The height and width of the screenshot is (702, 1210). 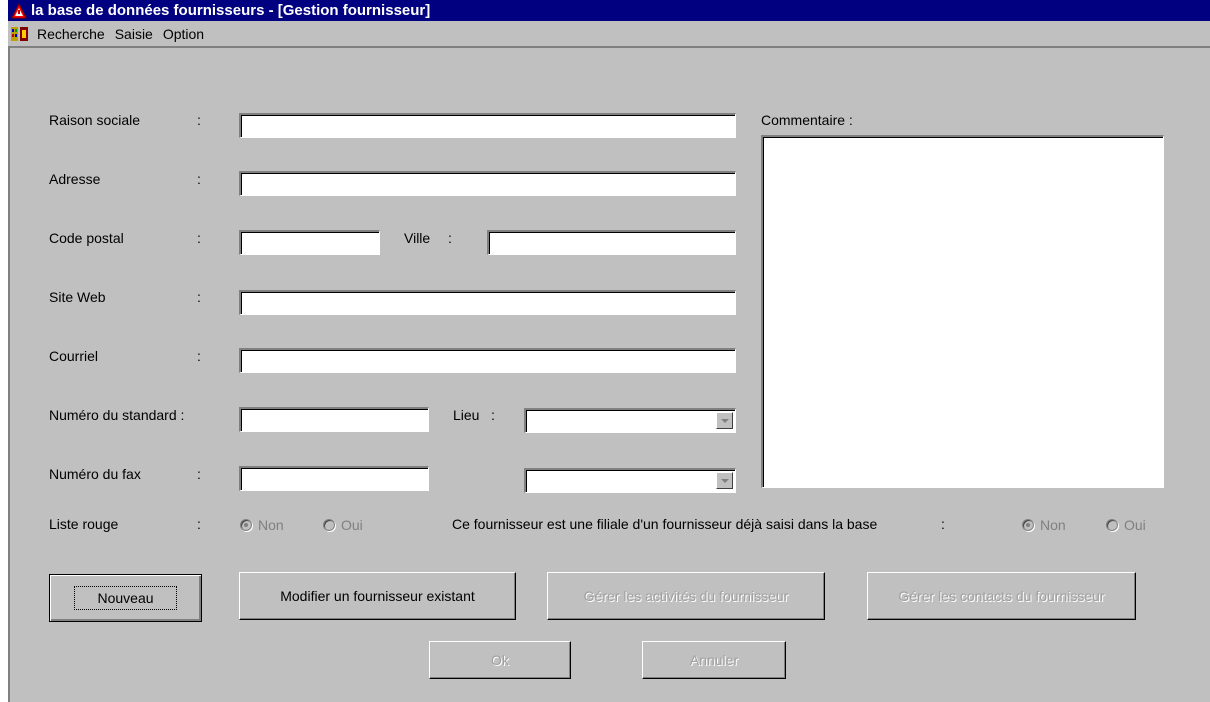 I want to click on liste-rouge-non-radio: Non, so click(x=262, y=525).